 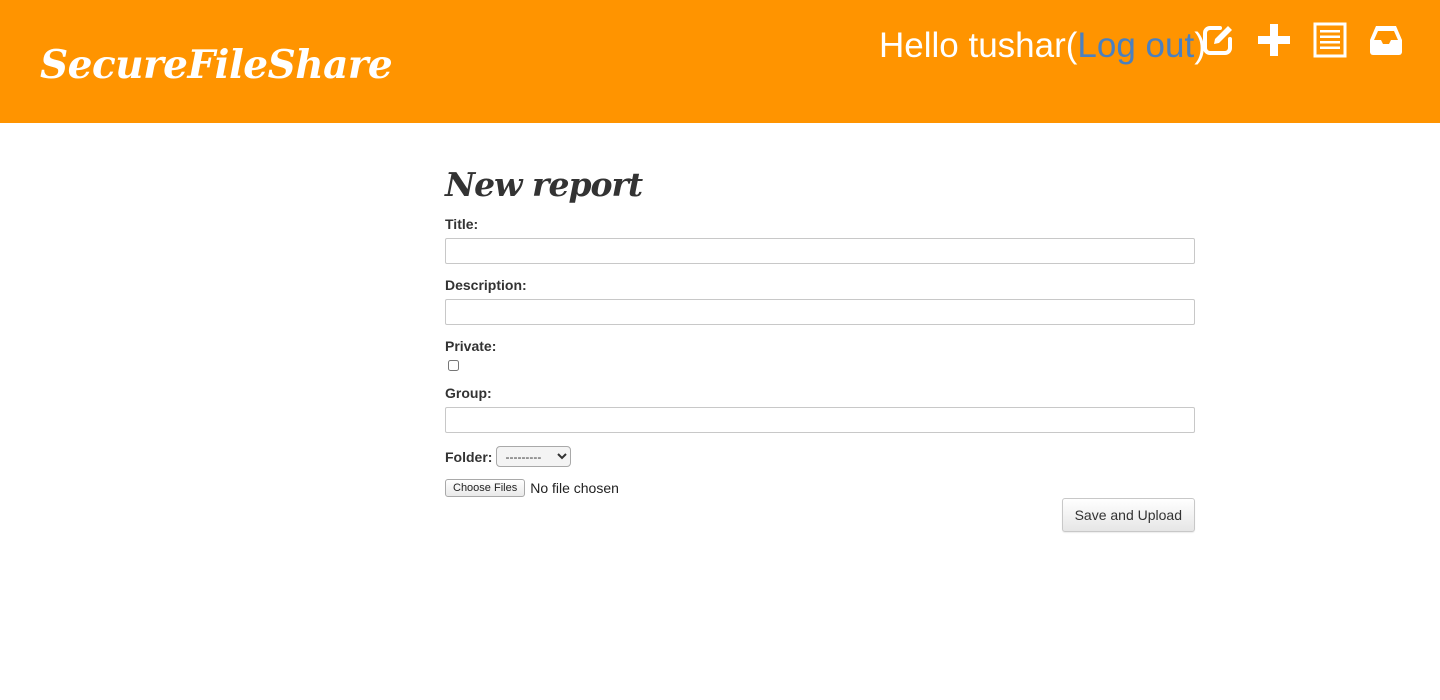 What do you see at coordinates (462, 224) in the screenshot?
I see `title-label: Title:` at bounding box center [462, 224].